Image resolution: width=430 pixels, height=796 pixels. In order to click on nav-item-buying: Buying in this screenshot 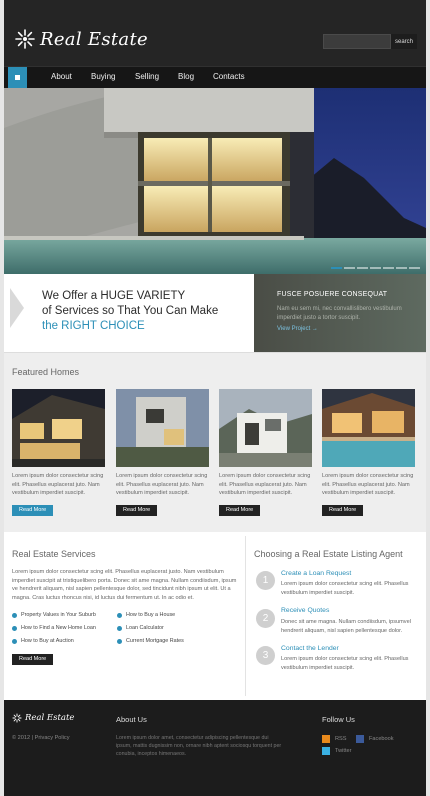, I will do `click(103, 76)`.